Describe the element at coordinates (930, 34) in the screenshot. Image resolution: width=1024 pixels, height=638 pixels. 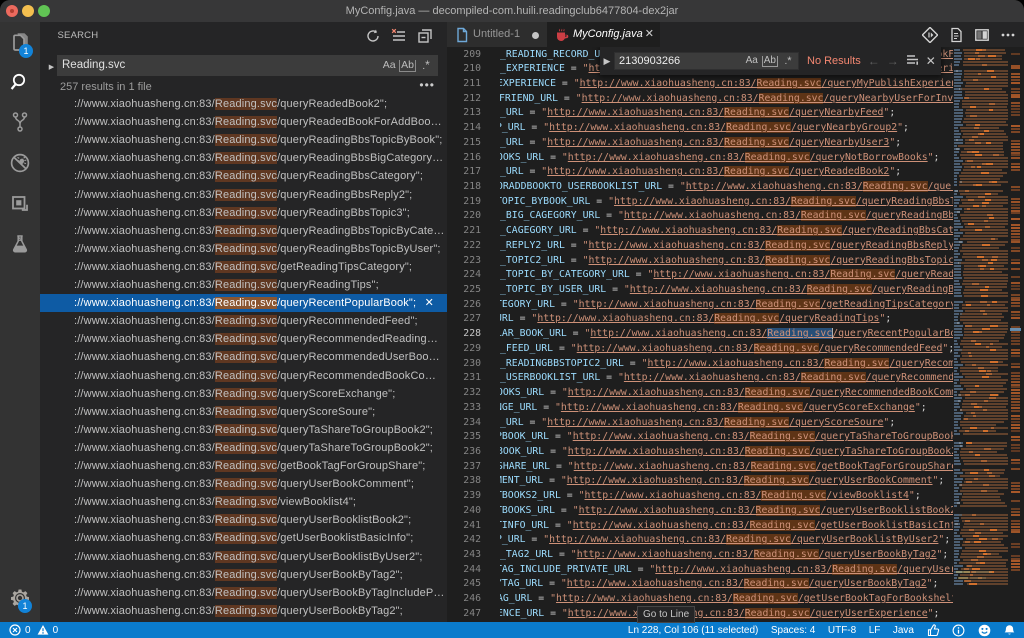
I see `open-changes-icon` at that location.